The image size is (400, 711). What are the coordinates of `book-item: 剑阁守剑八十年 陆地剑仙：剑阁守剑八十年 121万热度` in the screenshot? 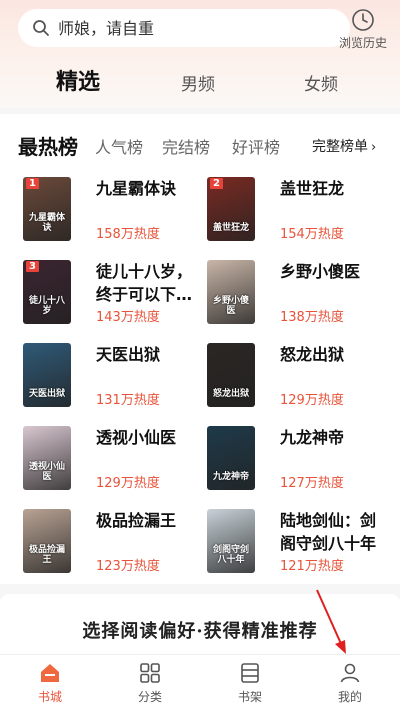 It's located at (301, 544).